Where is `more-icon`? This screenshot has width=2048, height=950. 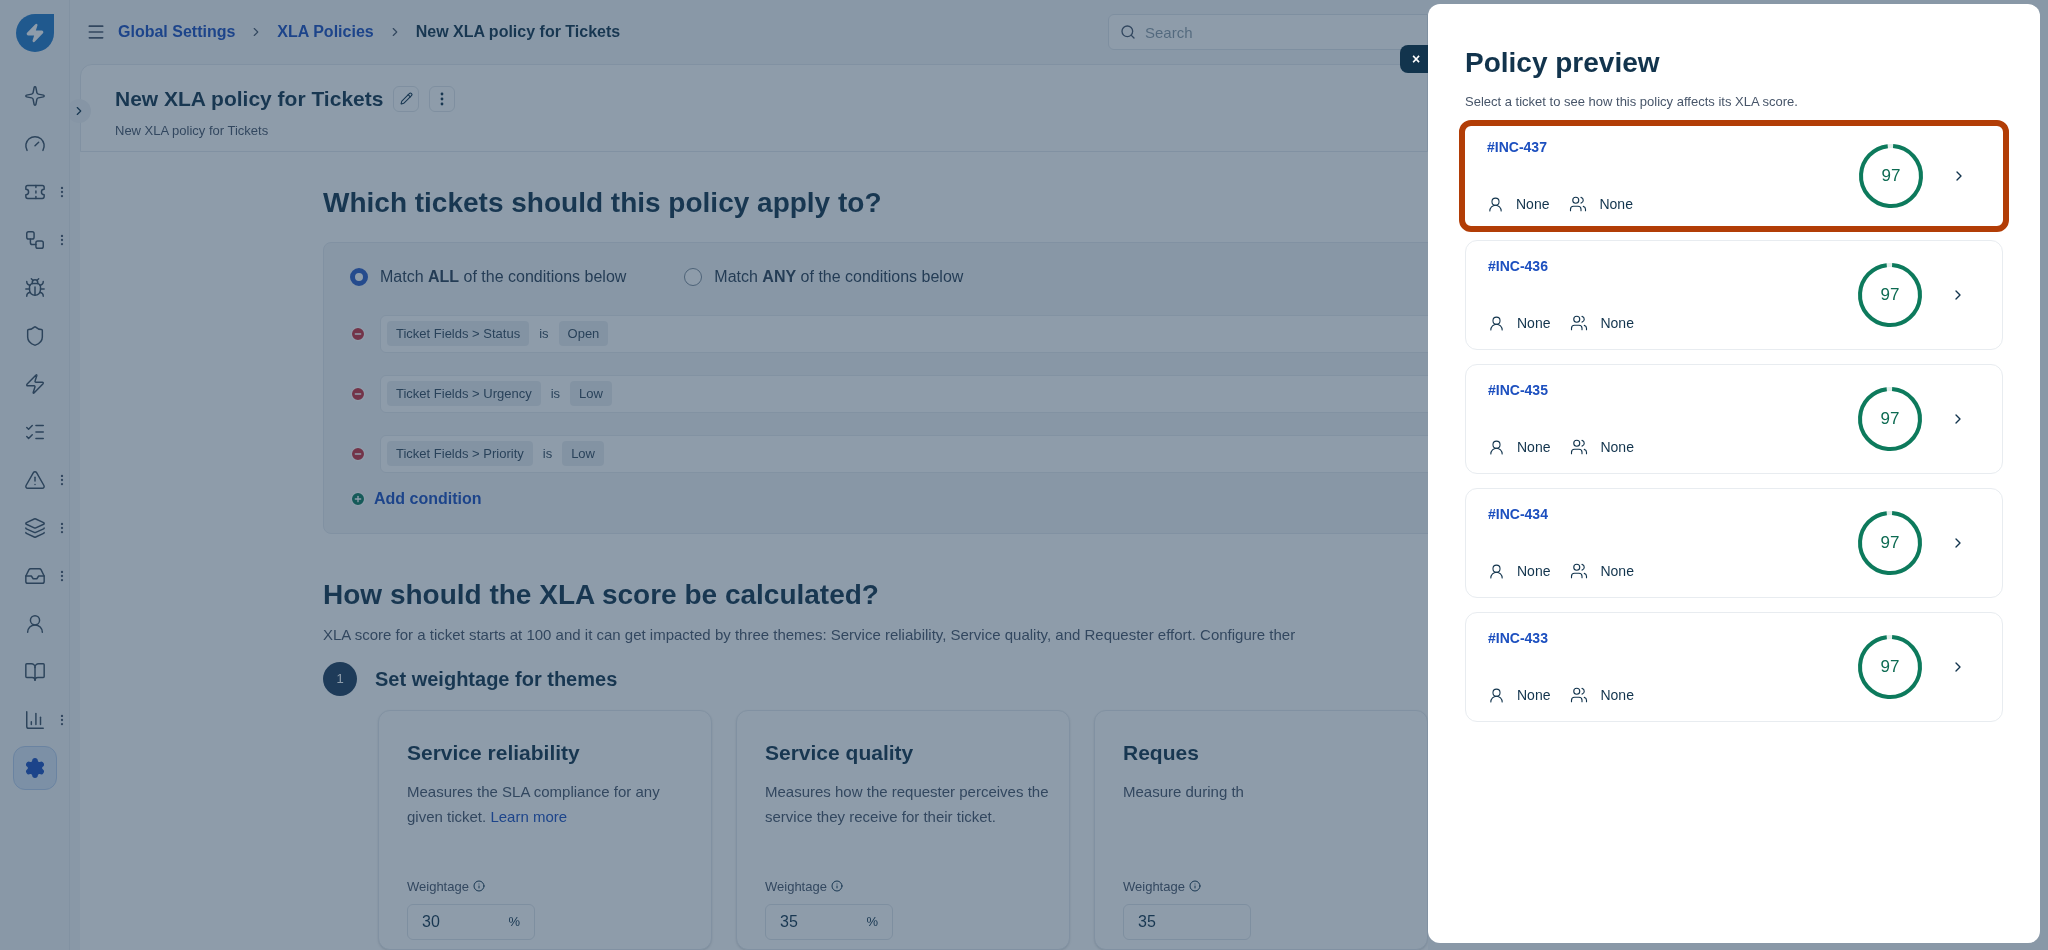
more-icon is located at coordinates (442, 98).